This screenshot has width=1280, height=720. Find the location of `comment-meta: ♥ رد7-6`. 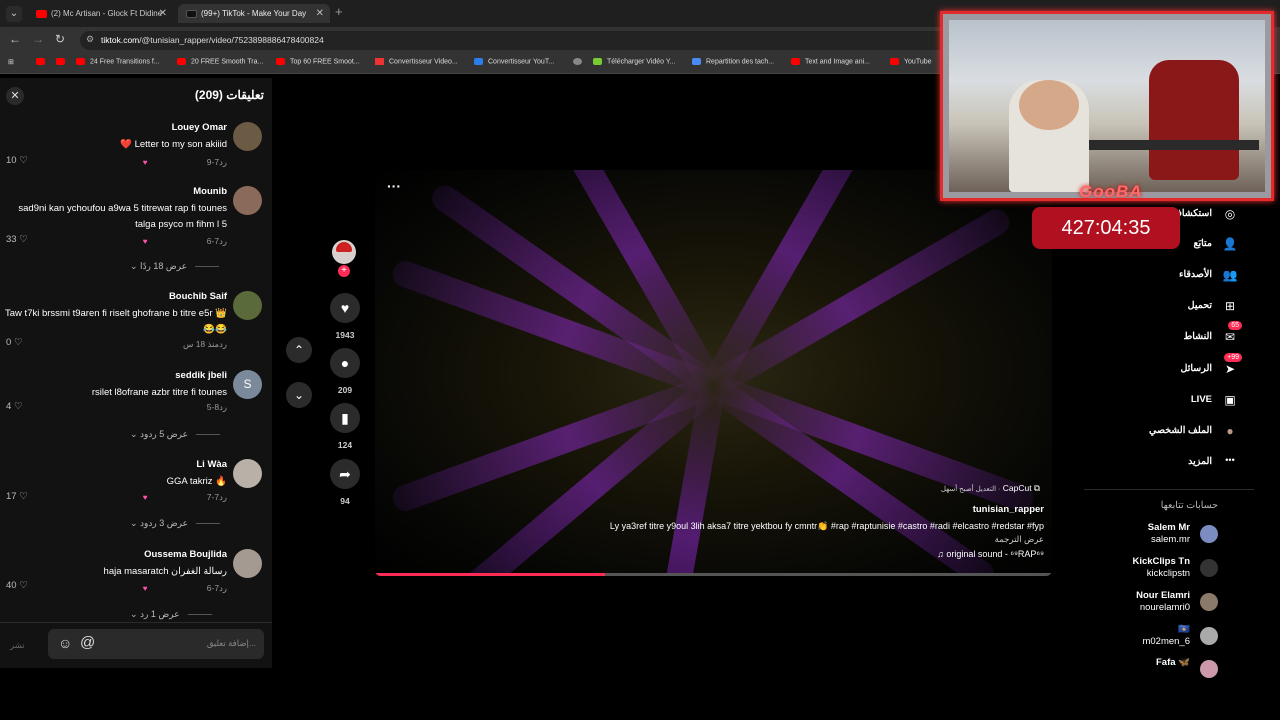

comment-meta: ♥ رد7-6 is located at coordinates (185, 241).